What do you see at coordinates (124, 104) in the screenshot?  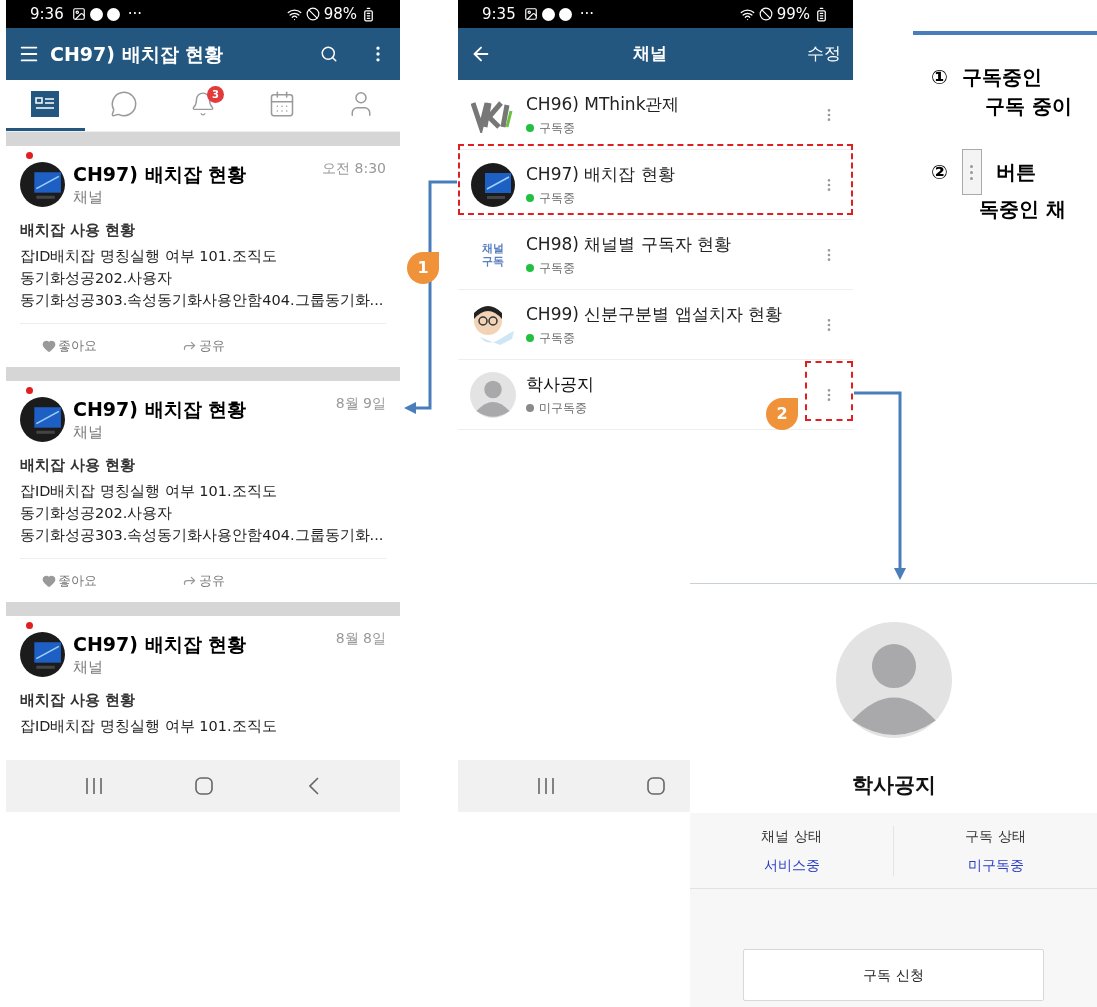 I see `chat-icon` at bounding box center [124, 104].